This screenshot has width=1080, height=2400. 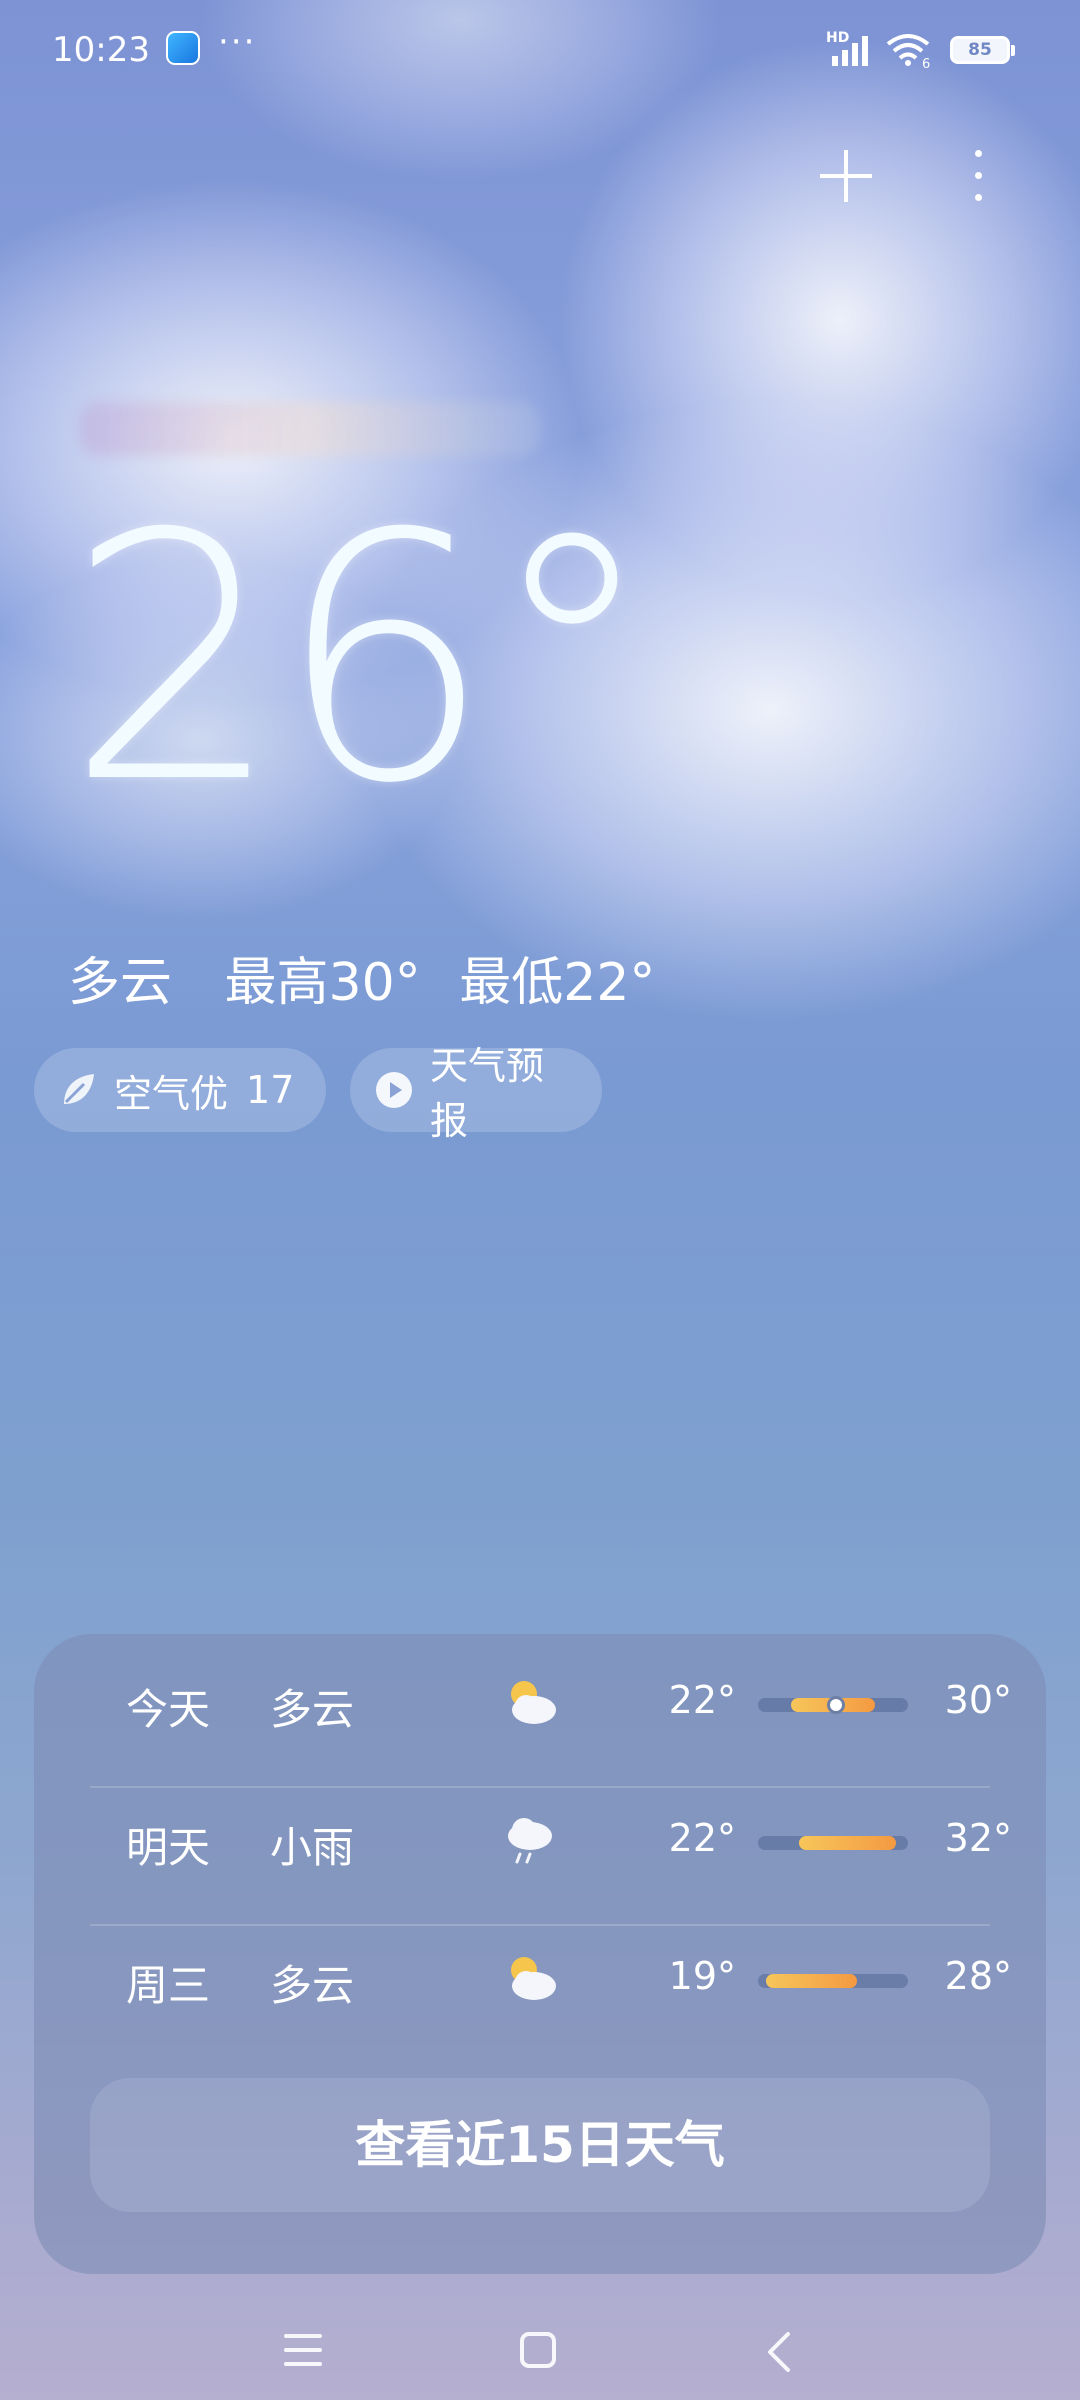 I want to click on leaf-icon, so click(x=79, y=1089).